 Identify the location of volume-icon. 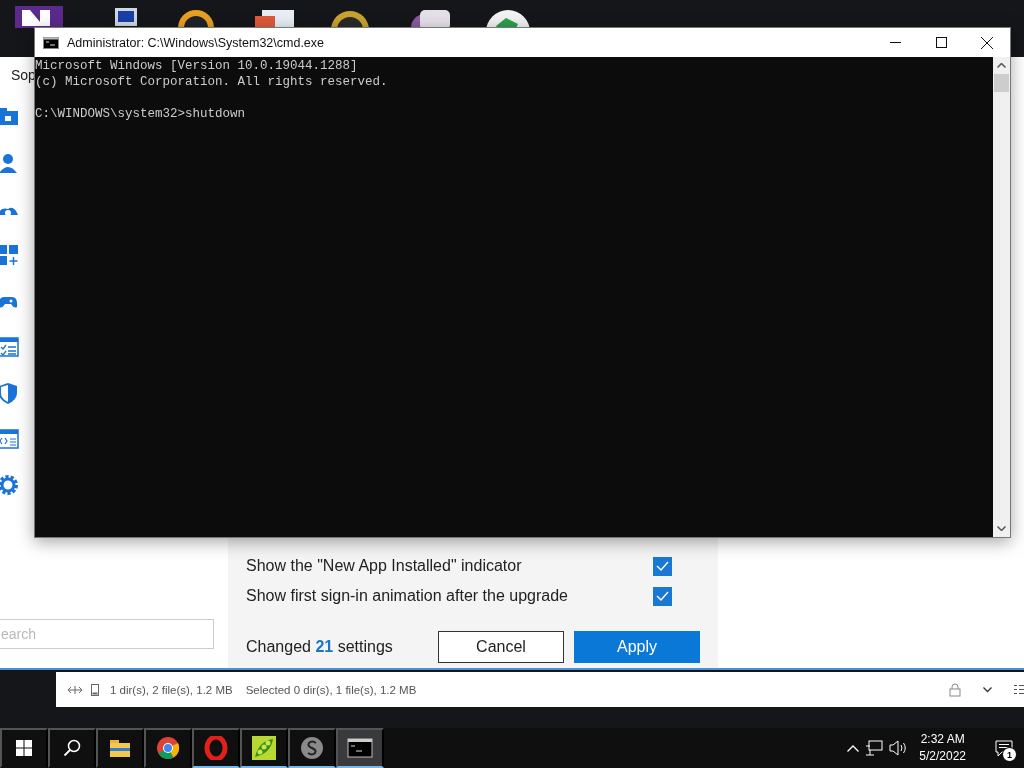
(898, 748).